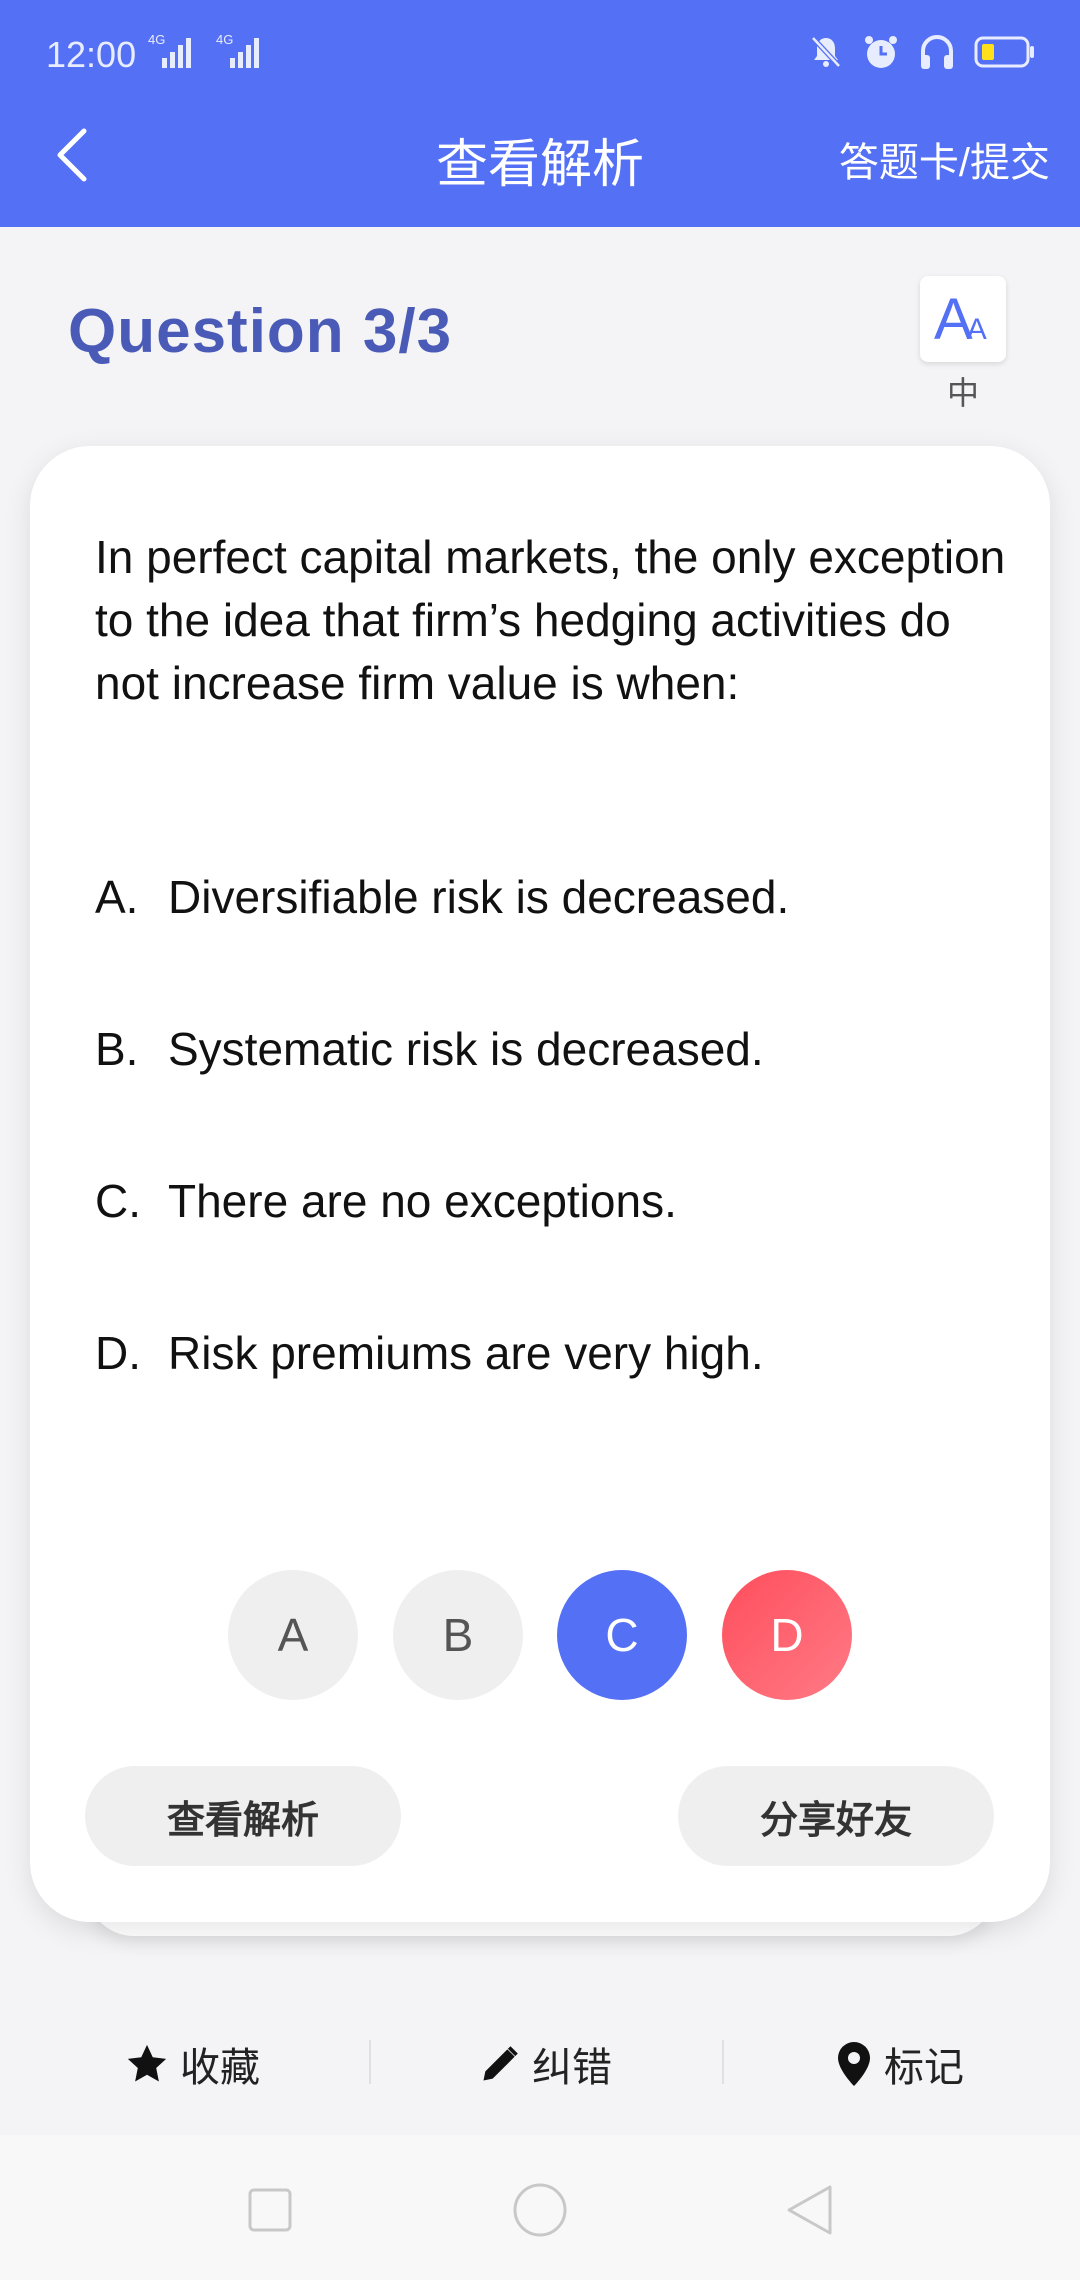  What do you see at coordinates (243, 1816) in the screenshot?
I see `view-analysis-button: 查看解析` at bounding box center [243, 1816].